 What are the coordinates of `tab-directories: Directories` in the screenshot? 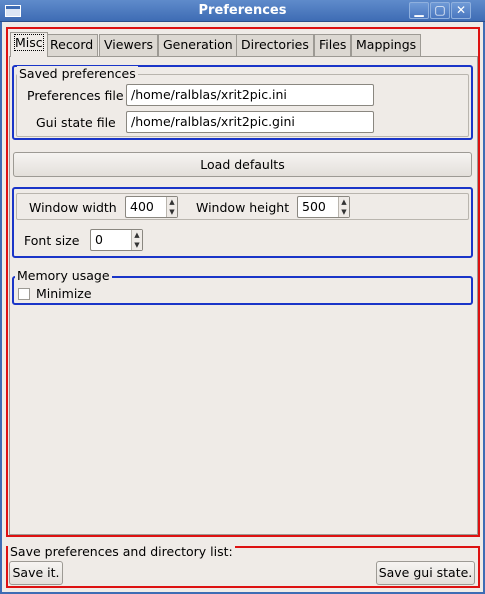 It's located at (275, 45).